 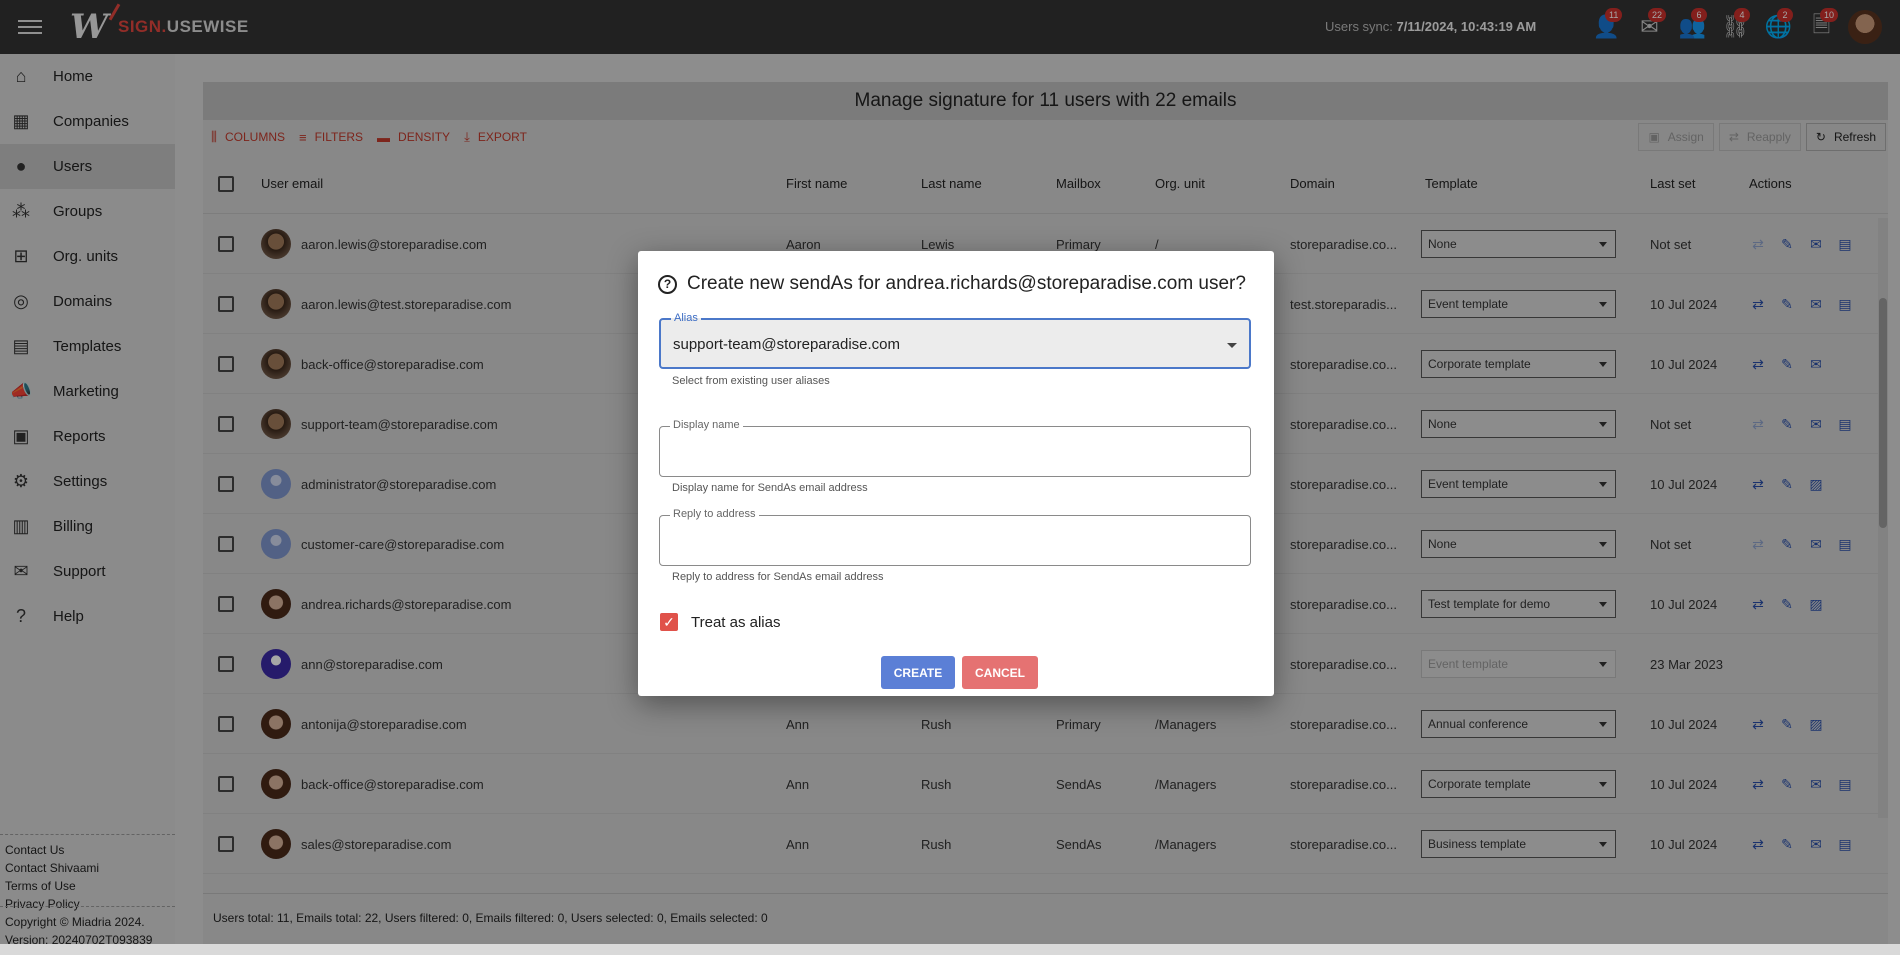 I want to click on alias-helper-text: Select from existing user aliases, so click(x=751, y=381).